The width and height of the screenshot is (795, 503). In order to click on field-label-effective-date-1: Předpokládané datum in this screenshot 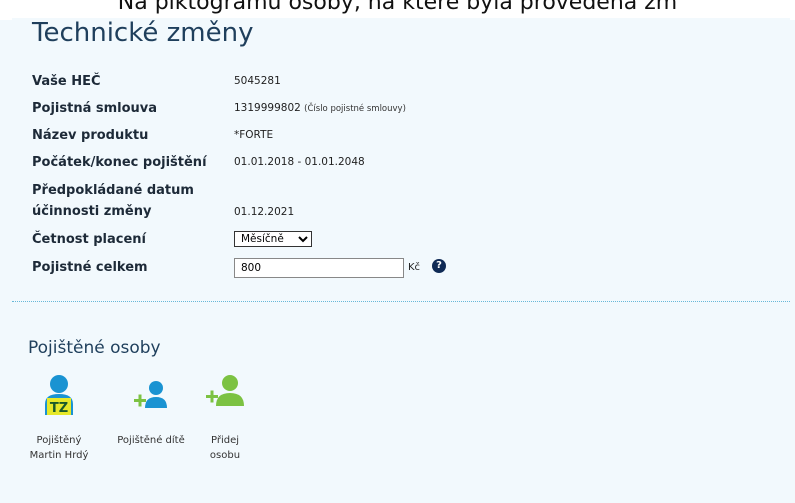, I will do `click(113, 190)`.